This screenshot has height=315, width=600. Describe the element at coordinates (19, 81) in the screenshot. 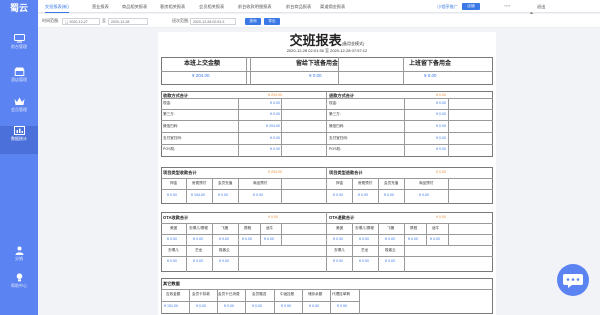

I see `sidebar-item-hotel: 酒店管理` at that location.